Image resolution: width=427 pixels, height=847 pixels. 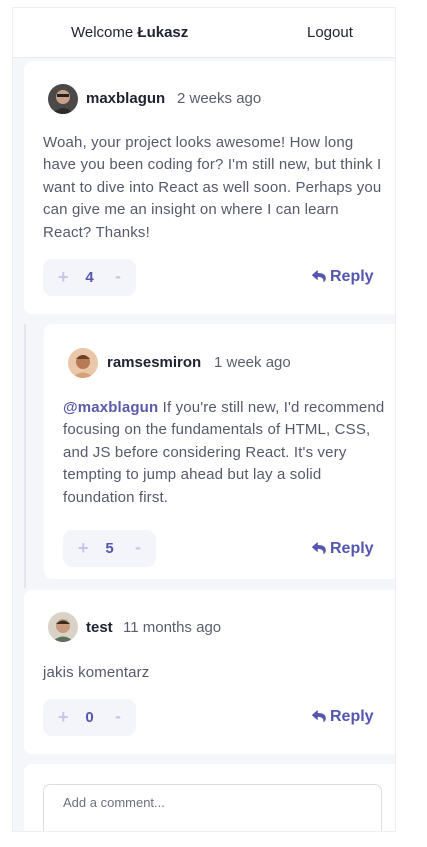 I want to click on comment-time: 11 months ago, so click(x=172, y=627).